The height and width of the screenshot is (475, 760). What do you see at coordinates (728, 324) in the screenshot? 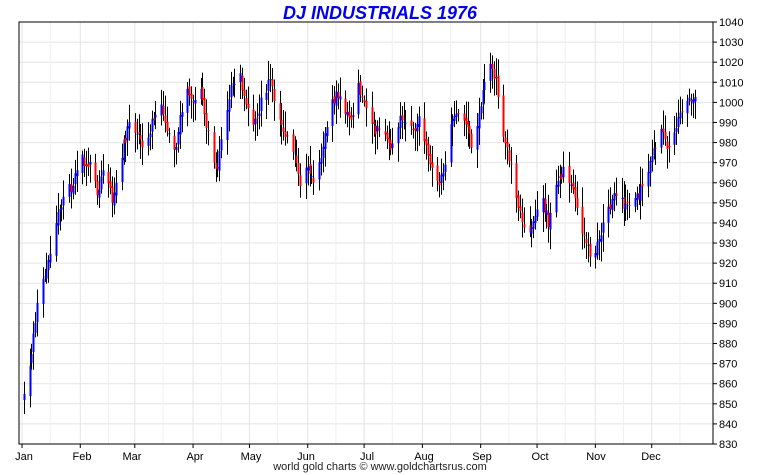
I see `y-tick-label: 890` at bounding box center [728, 324].